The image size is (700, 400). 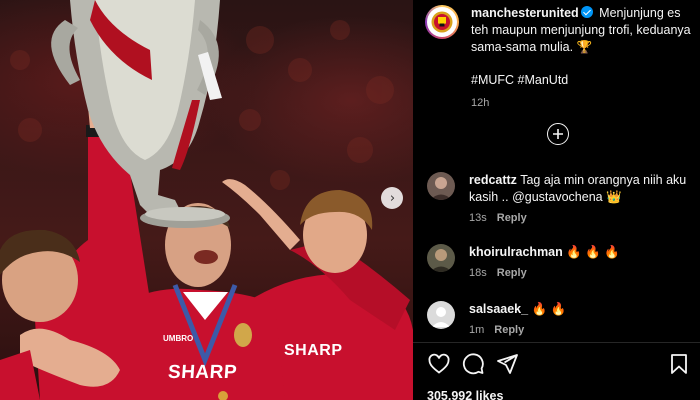 I want to click on share-icon, so click(x=507, y=364).